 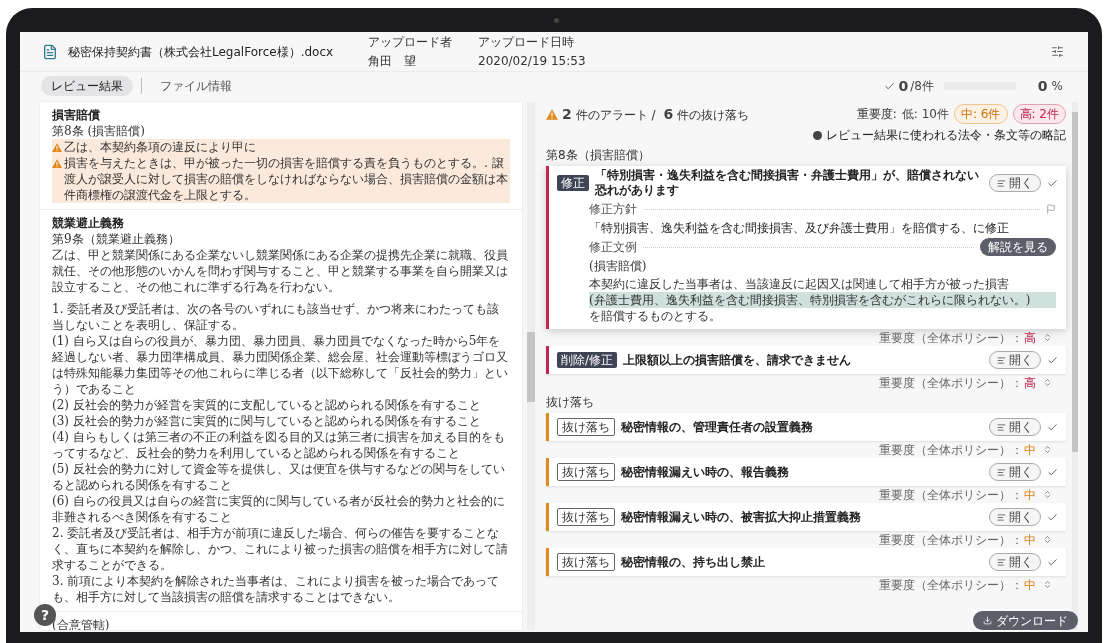 I want to click on example-title: (損害賠償), so click(x=618, y=266).